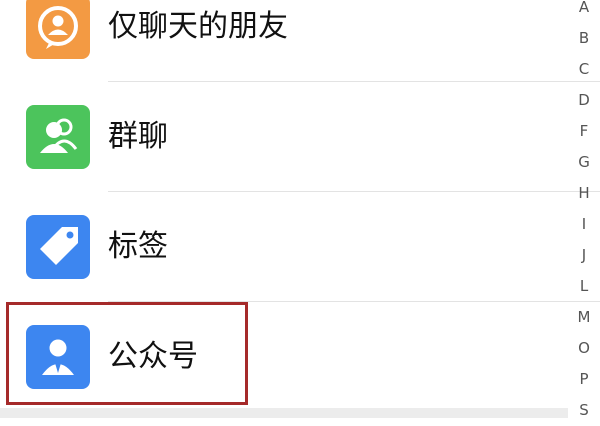 The image size is (600, 426). Describe the element at coordinates (58, 137) in the screenshot. I see `group-chat-icon` at that location.